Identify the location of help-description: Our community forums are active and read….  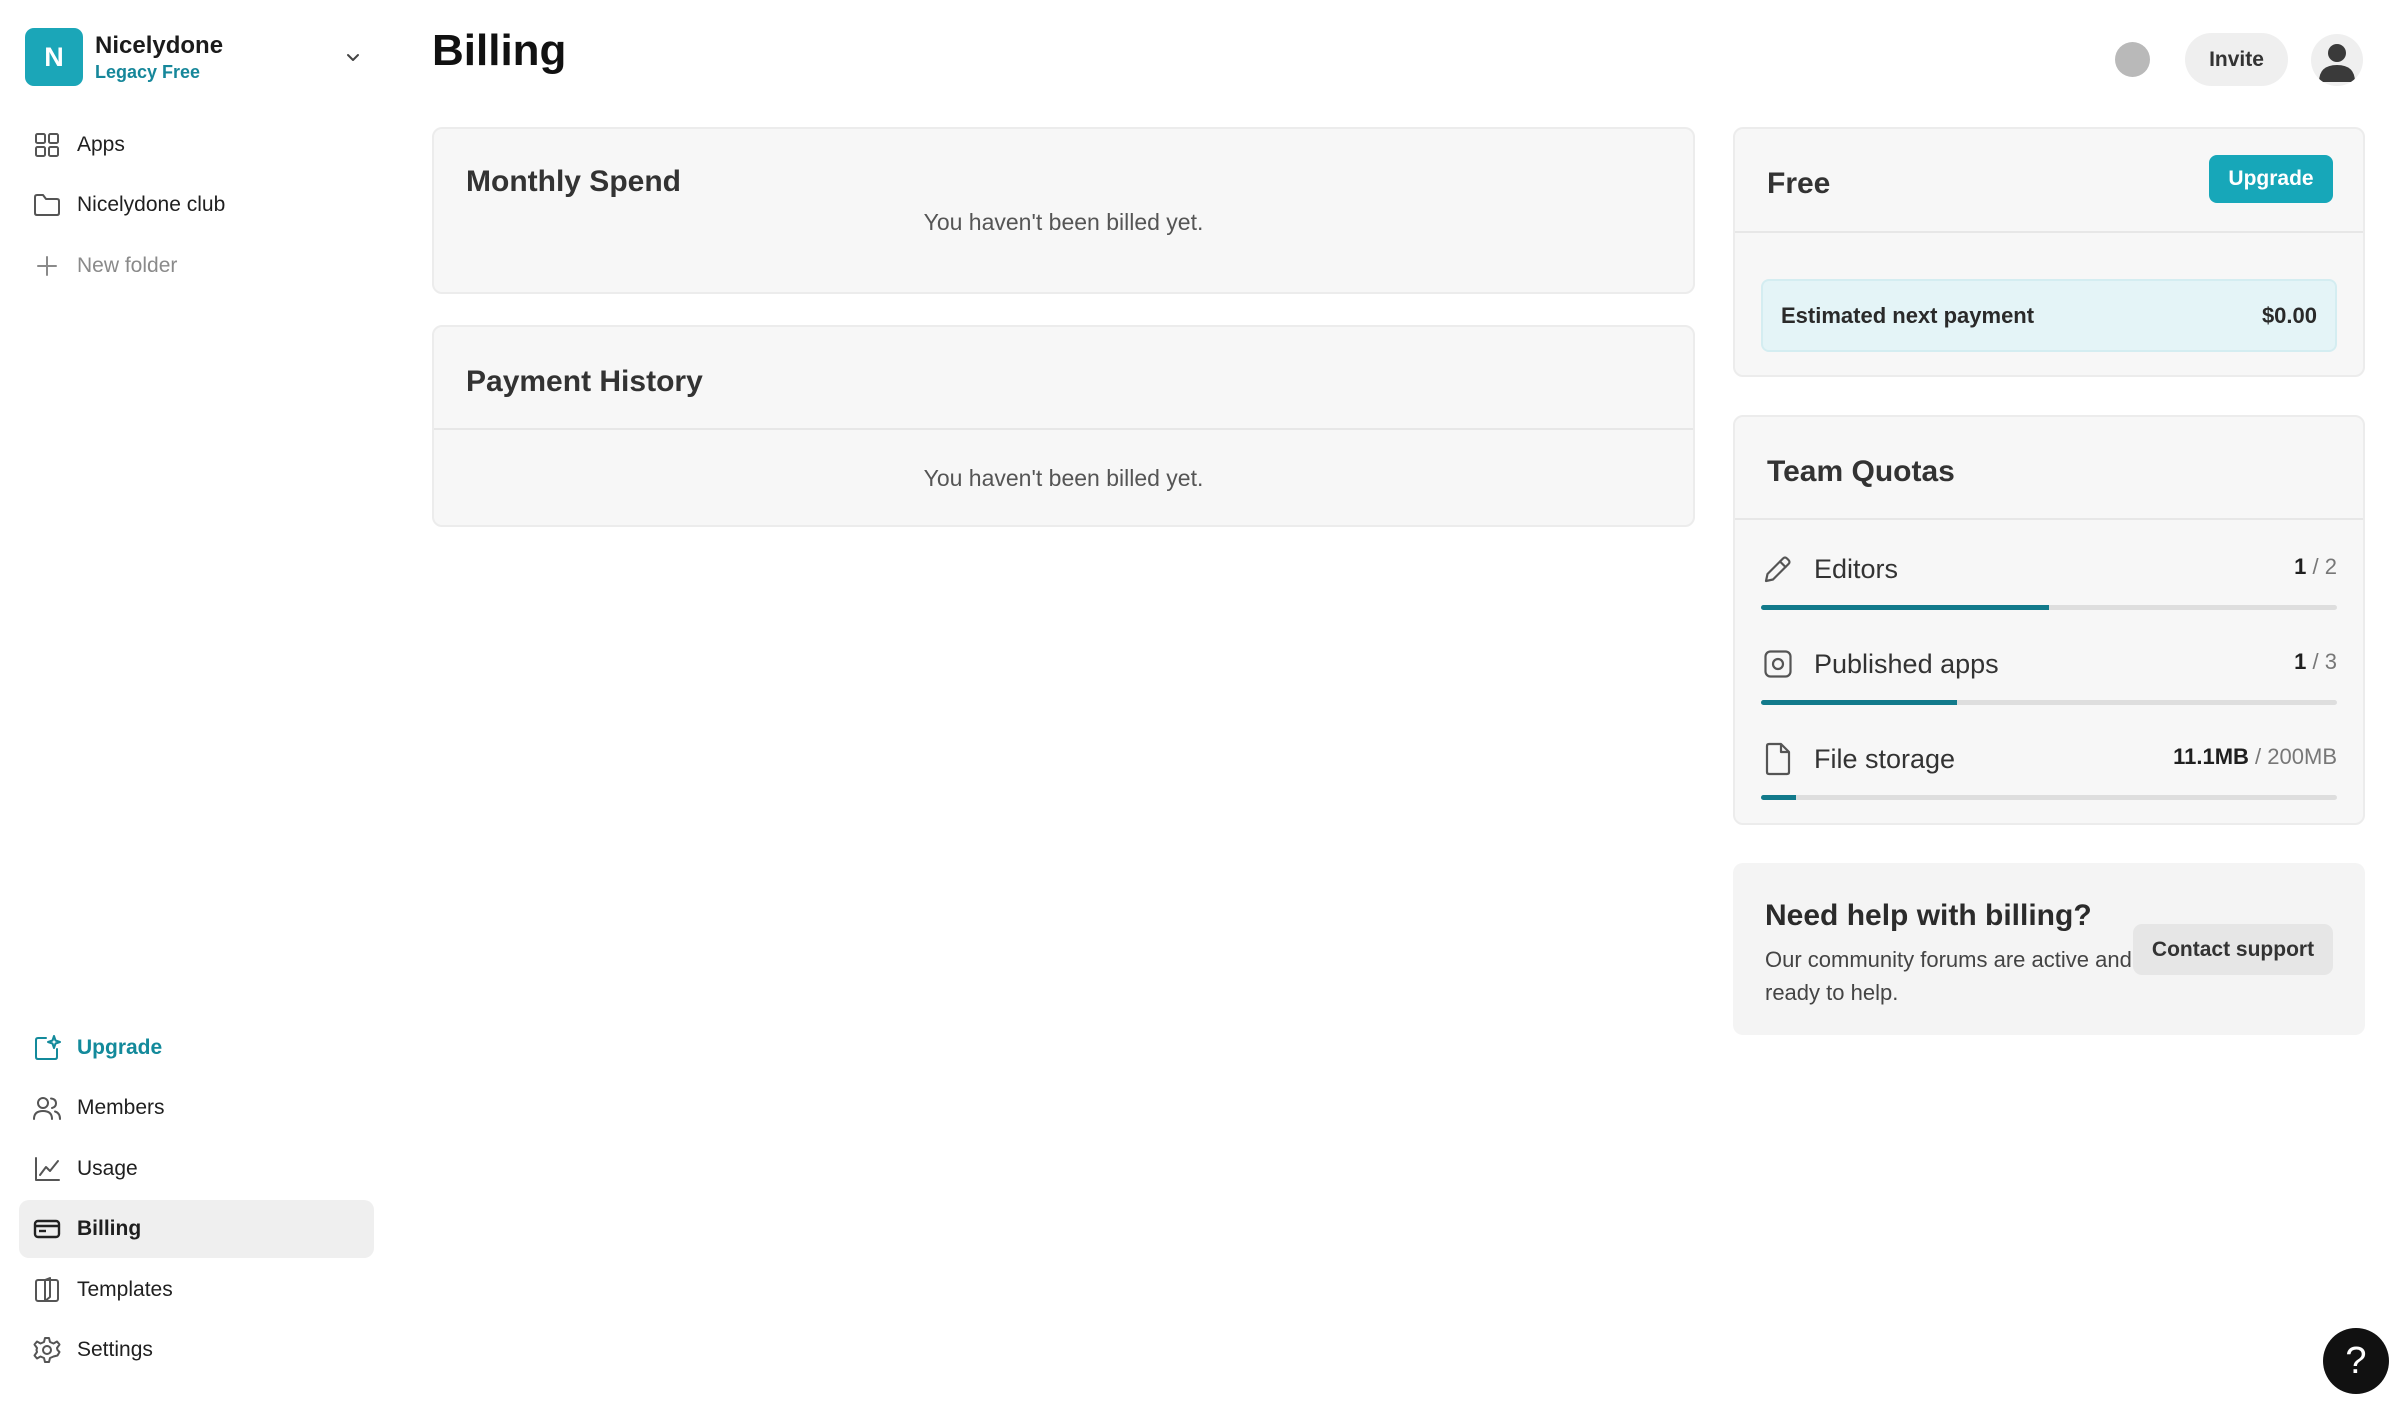
(1948, 976).